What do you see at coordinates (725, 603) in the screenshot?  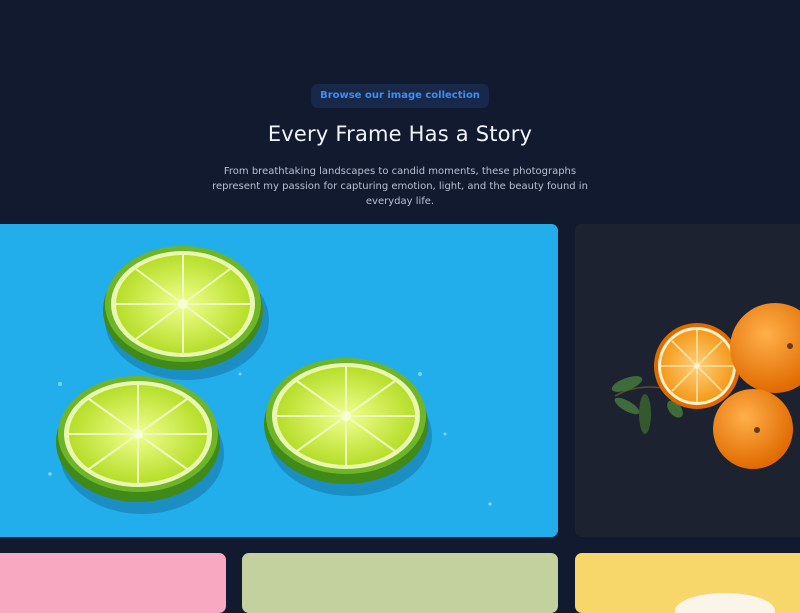 I see `yellow-photo` at bounding box center [725, 603].